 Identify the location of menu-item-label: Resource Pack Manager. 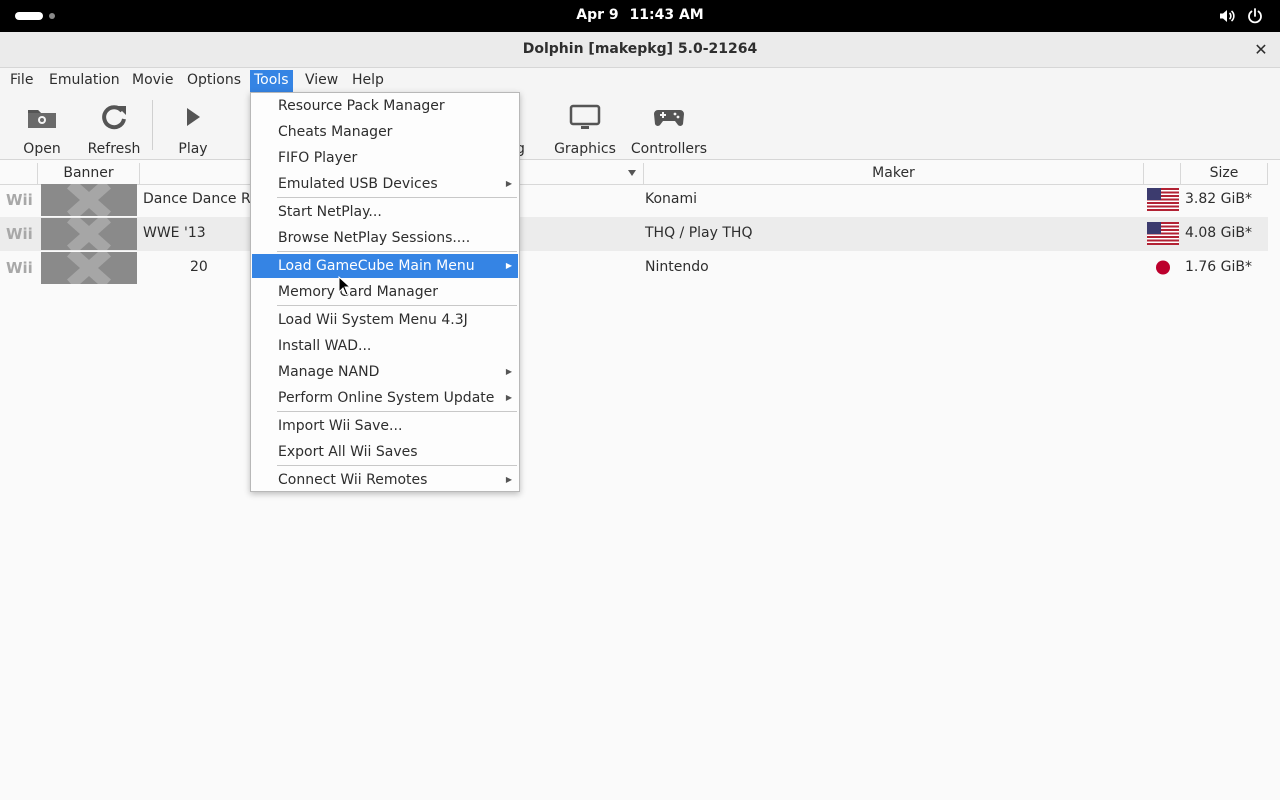
(361, 106).